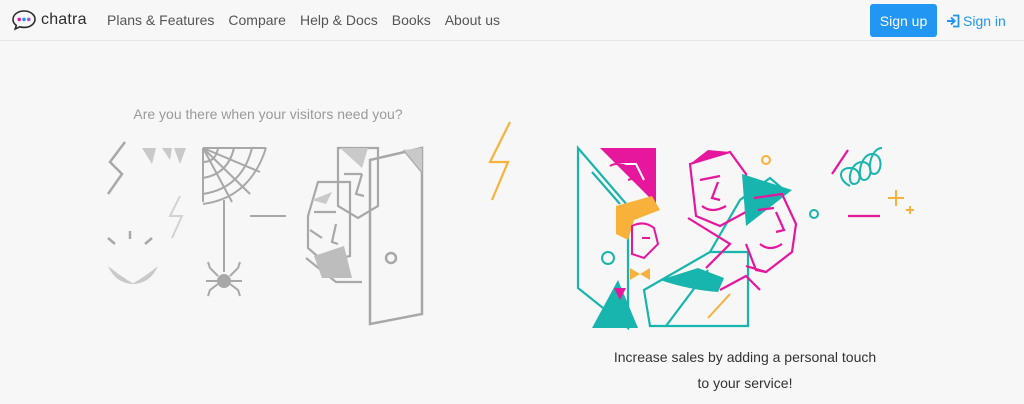  I want to click on empty-store-illustration, so click(265, 233).